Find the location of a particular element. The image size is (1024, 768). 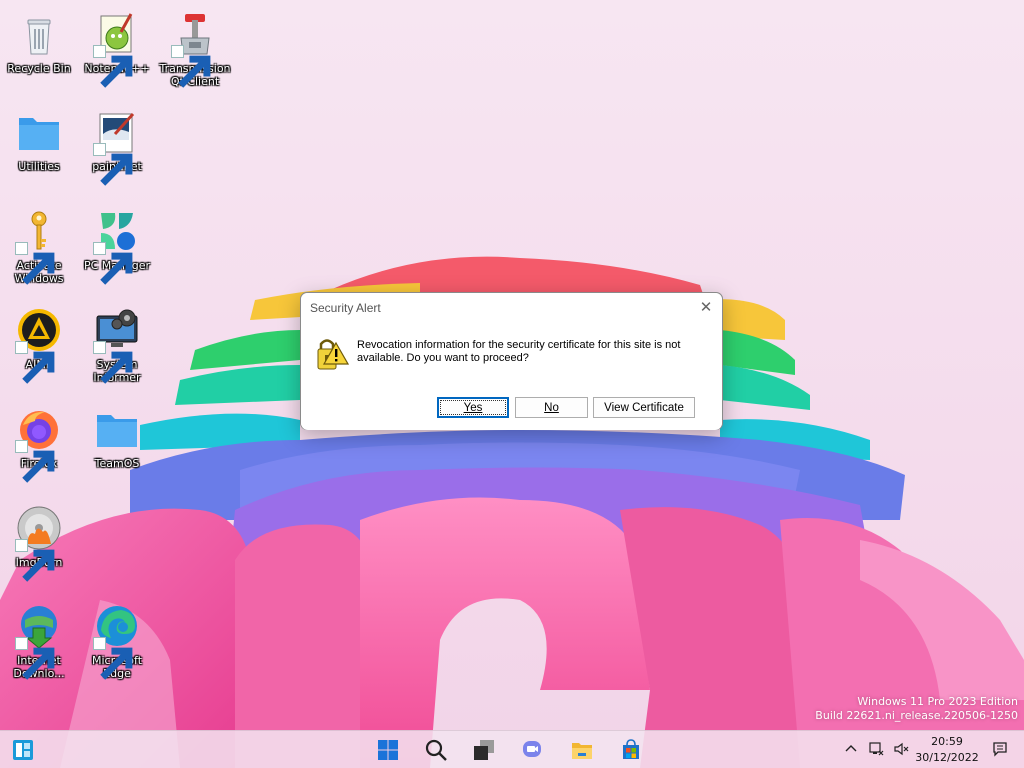

aimp-icon is located at coordinates (39, 345).